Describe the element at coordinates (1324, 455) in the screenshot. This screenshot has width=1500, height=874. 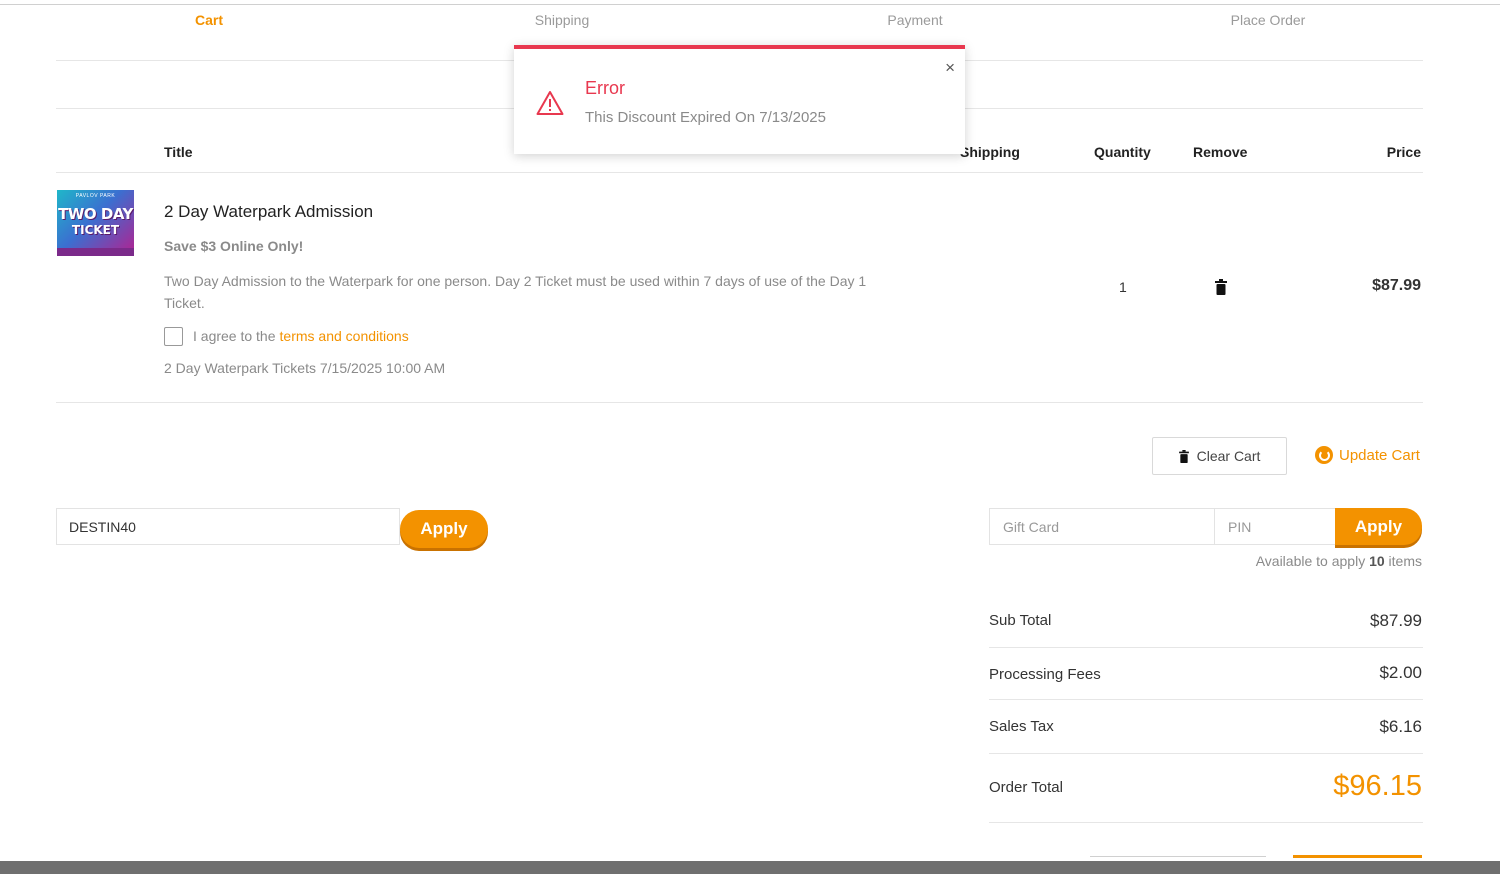
I see `refresh-icon` at that location.